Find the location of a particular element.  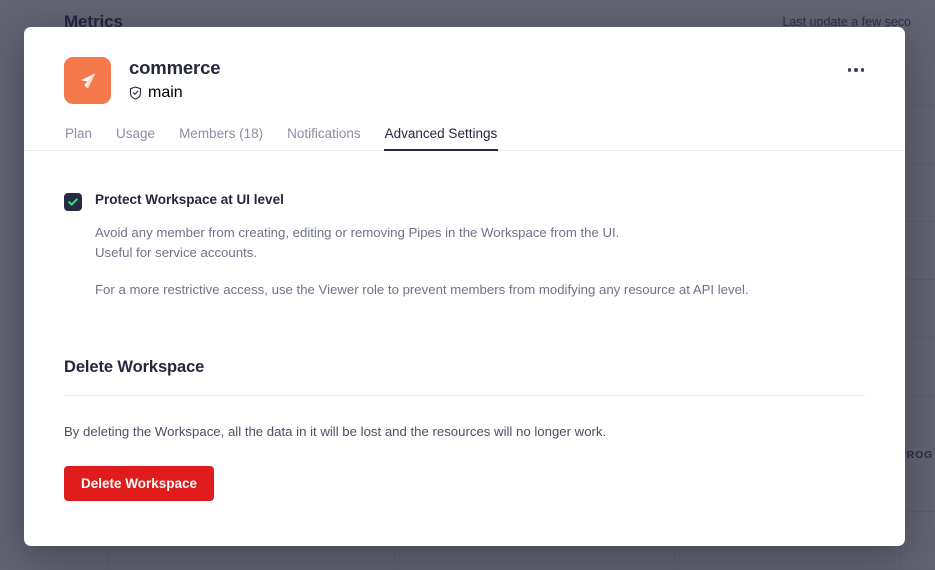

workspace-name: commerce is located at coordinates (175, 67).